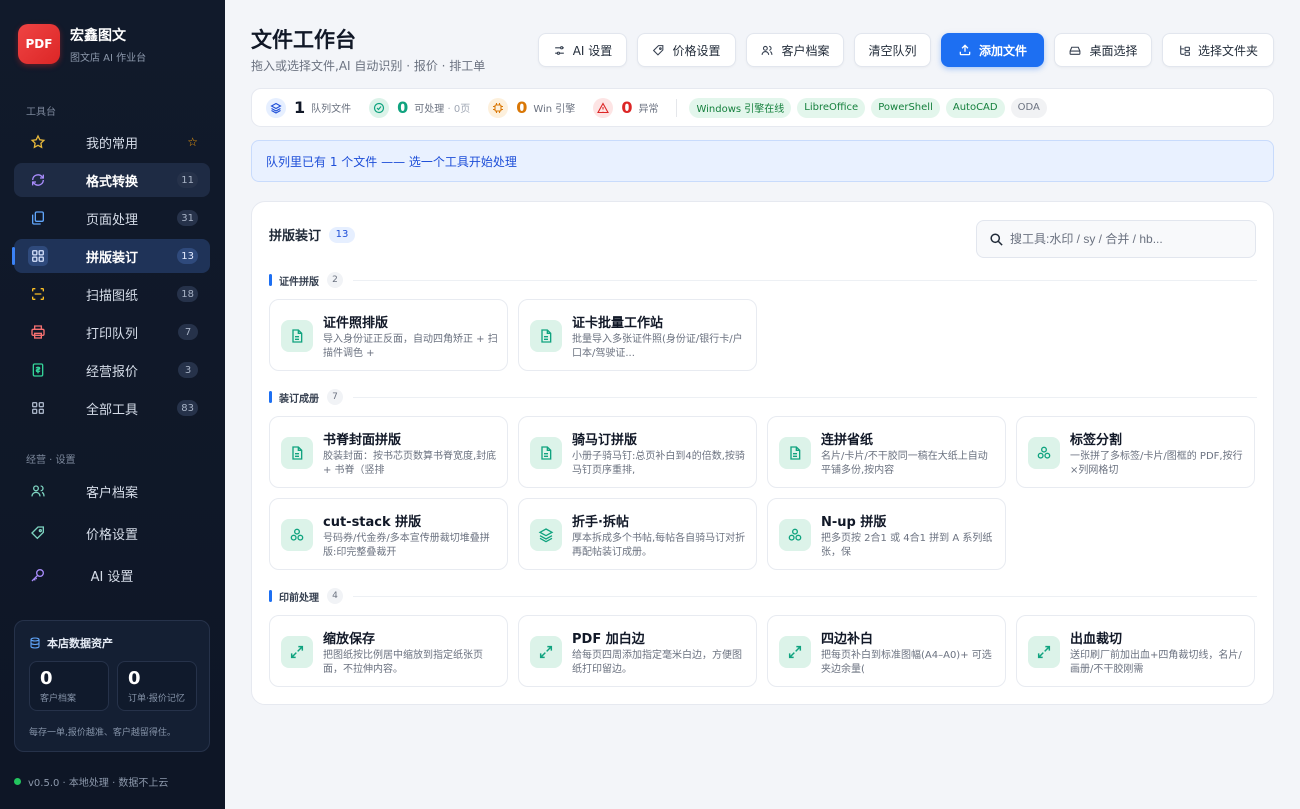 Image resolution: width=1300 pixels, height=809 pixels. What do you see at coordinates (112, 332) in the screenshot?
I see `sidebar-item-print-queue: 打印队列 7` at bounding box center [112, 332].